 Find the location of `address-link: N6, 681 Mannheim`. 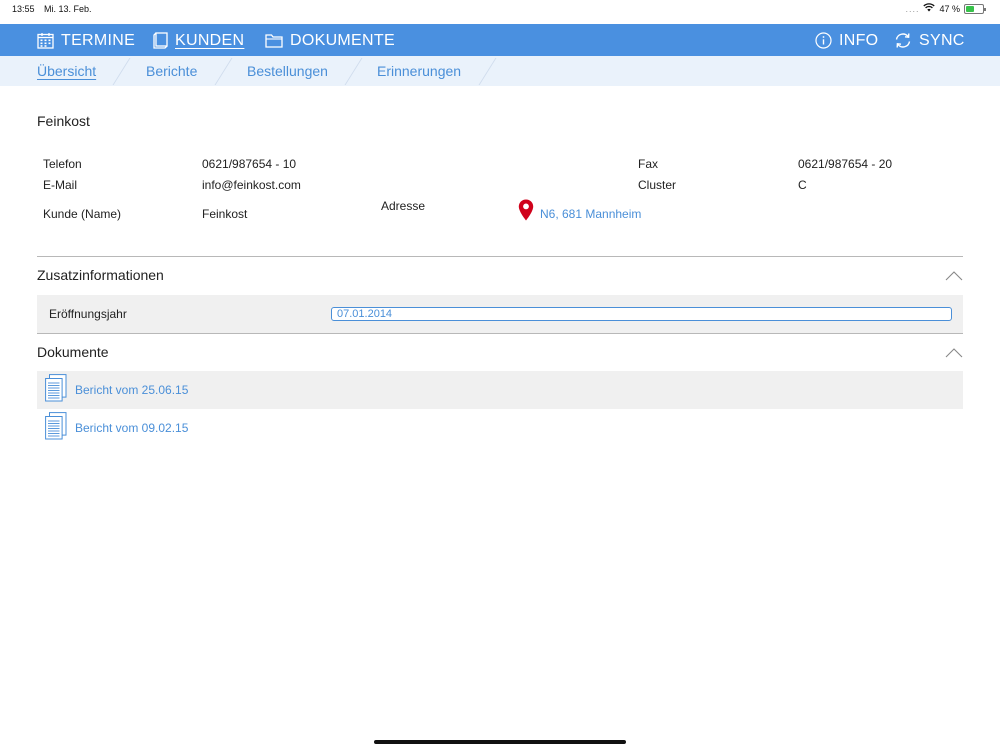

address-link: N6, 681 Mannheim is located at coordinates (590, 214).